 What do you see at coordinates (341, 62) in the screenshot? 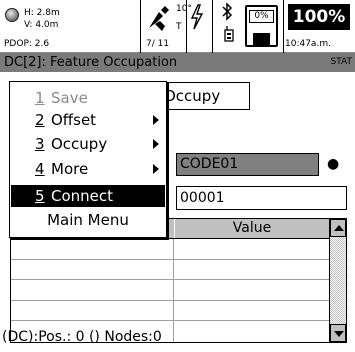
I see `stat-label: STAT` at bounding box center [341, 62].